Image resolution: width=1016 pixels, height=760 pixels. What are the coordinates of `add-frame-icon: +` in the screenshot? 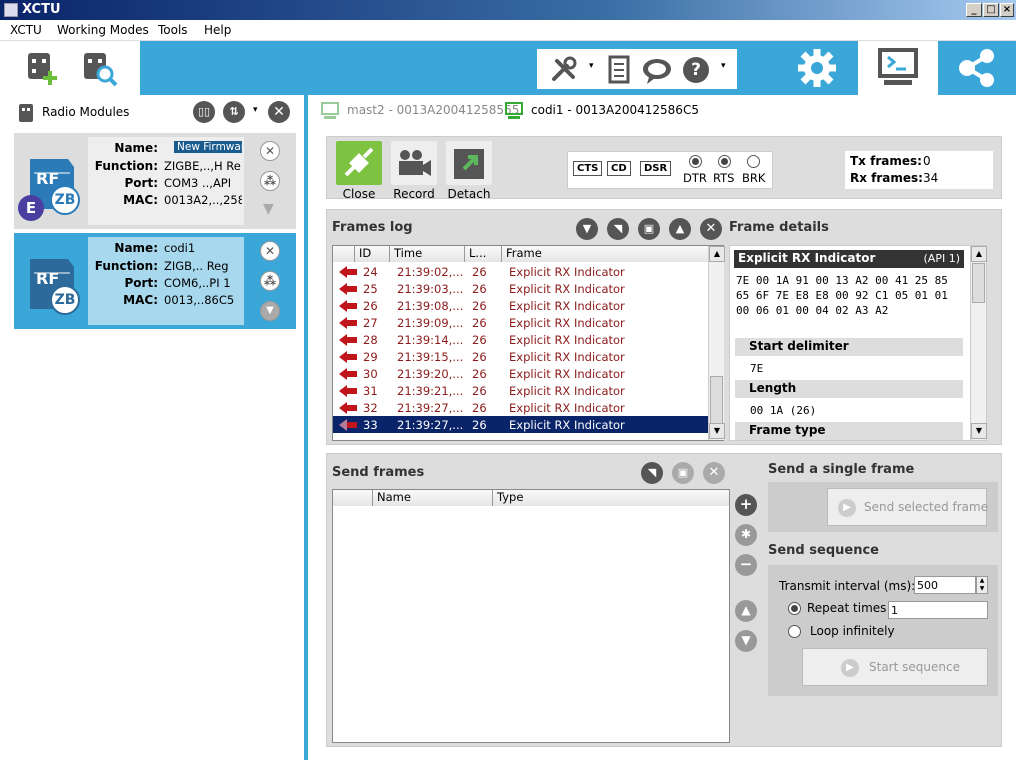 It's located at (746, 505).